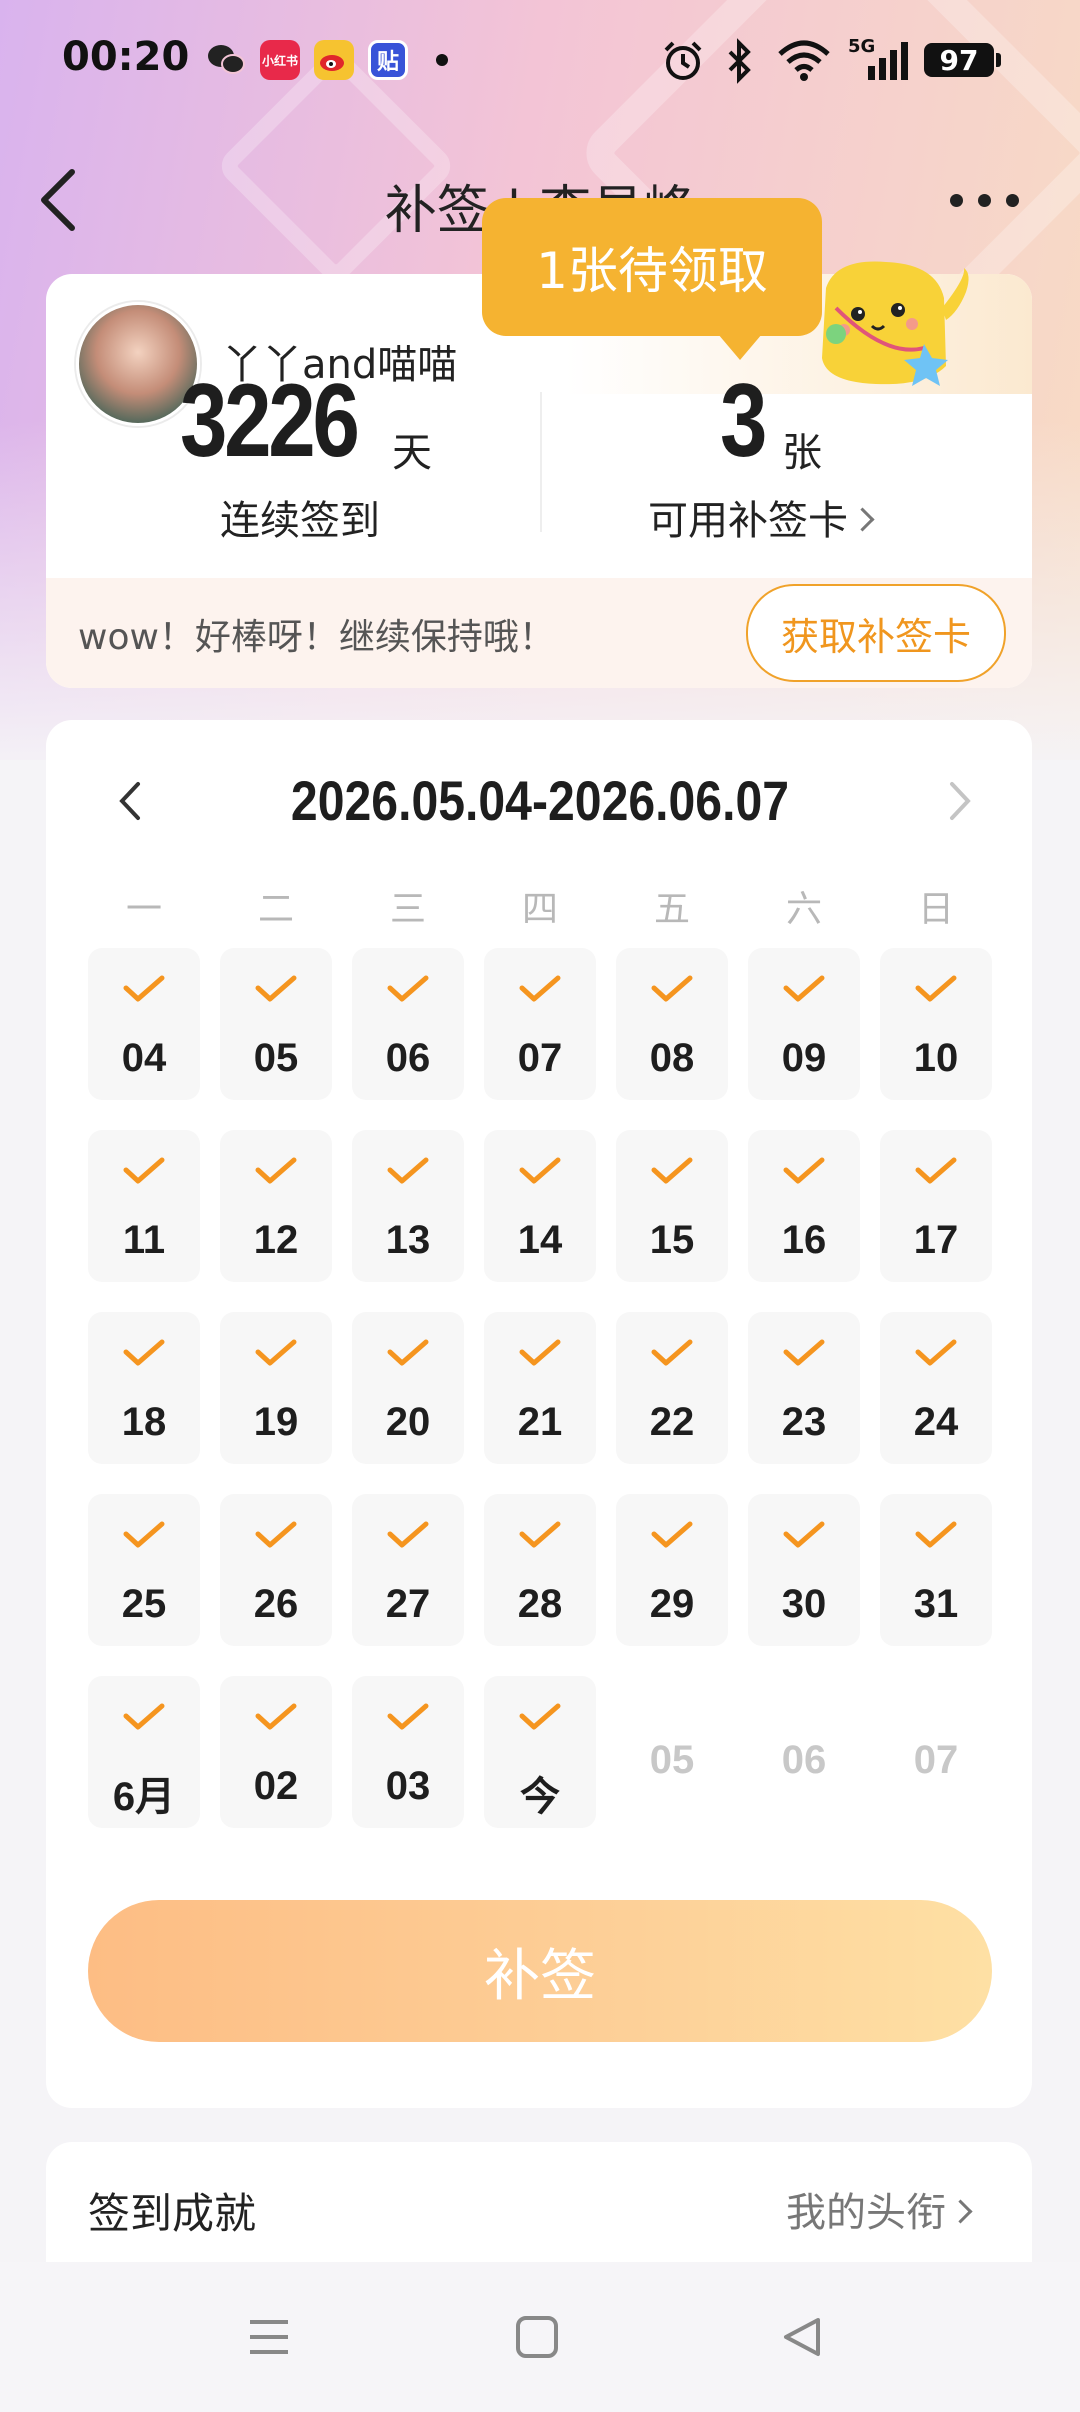 The width and height of the screenshot is (1080, 2412). I want to click on pending-card-bubble: 1张待领取, so click(652, 279).